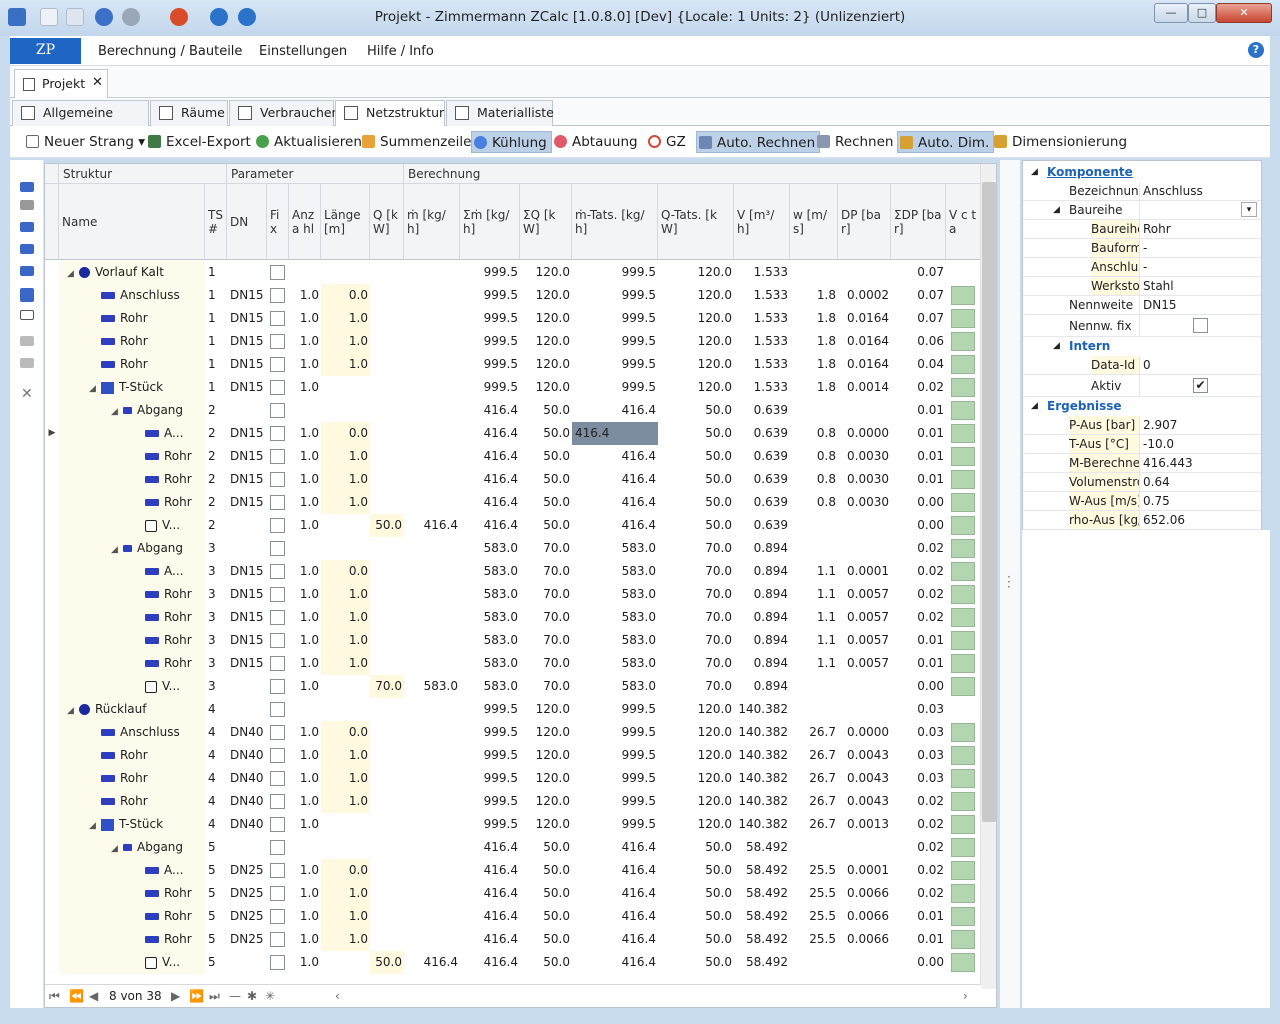 This screenshot has width=1280, height=1024. What do you see at coordinates (814, 410) in the screenshot?
I see `cell-w` at bounding box center [814, 410].